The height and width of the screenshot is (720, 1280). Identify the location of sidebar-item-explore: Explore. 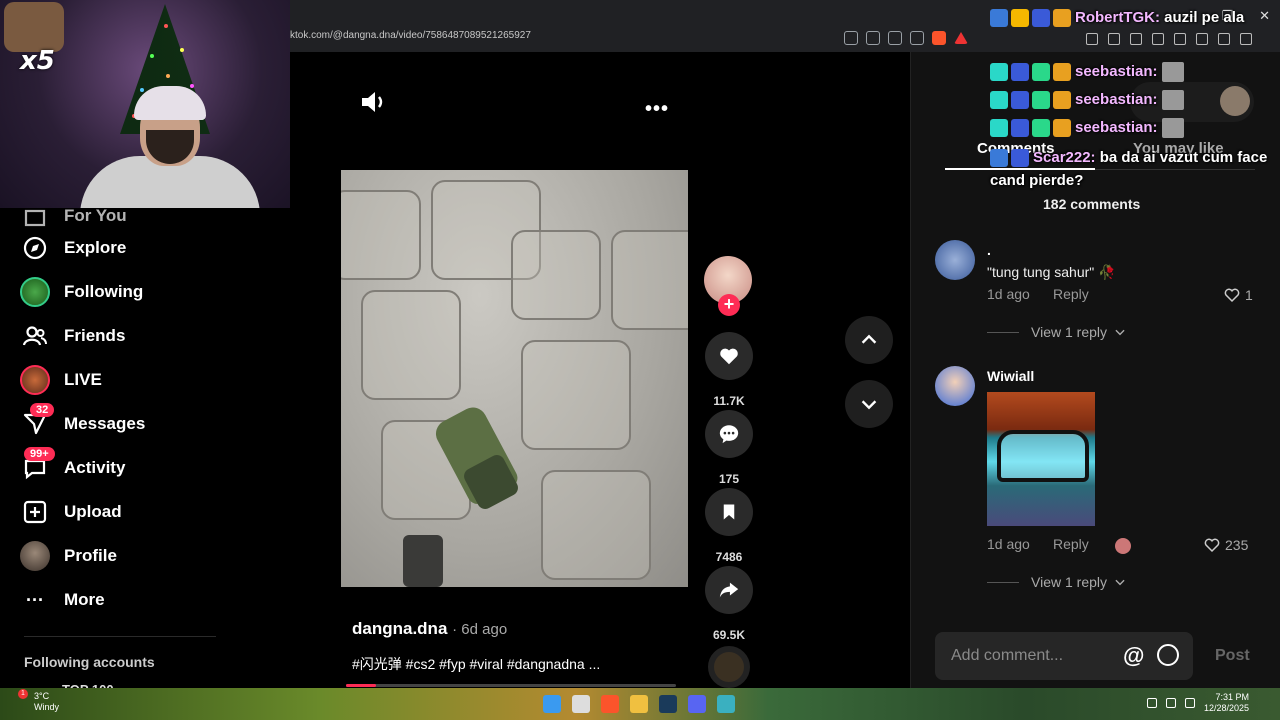
(73, 248).